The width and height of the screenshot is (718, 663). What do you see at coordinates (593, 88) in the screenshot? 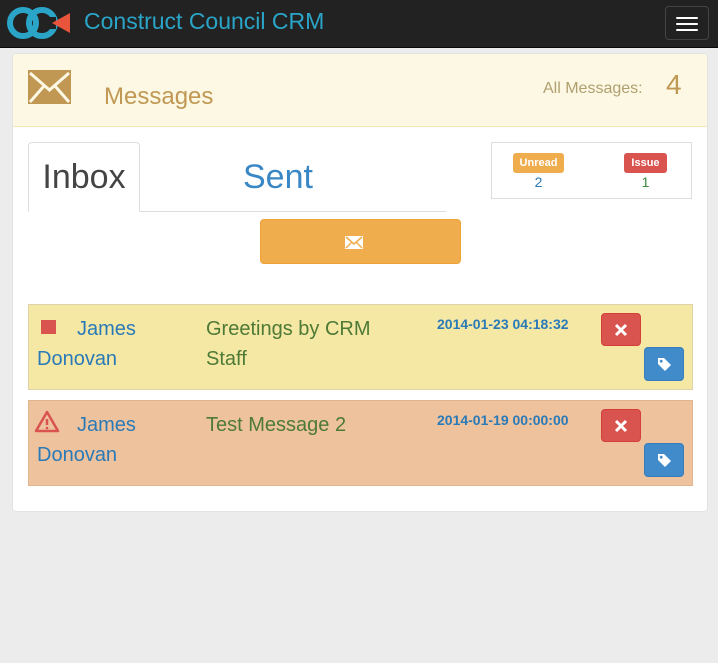
I see `all-messages-label: All Messages:` at bounding box center [593, 88].